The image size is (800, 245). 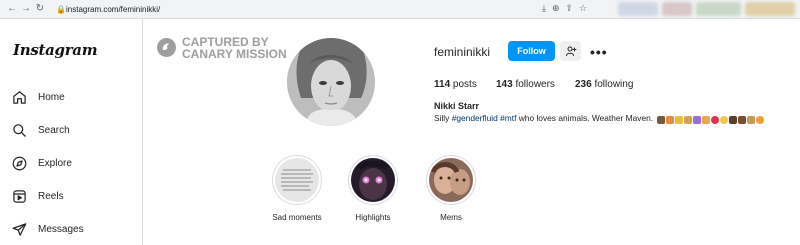 I want to click on sidebar-item-home: Home, so click(x=38, y=97).